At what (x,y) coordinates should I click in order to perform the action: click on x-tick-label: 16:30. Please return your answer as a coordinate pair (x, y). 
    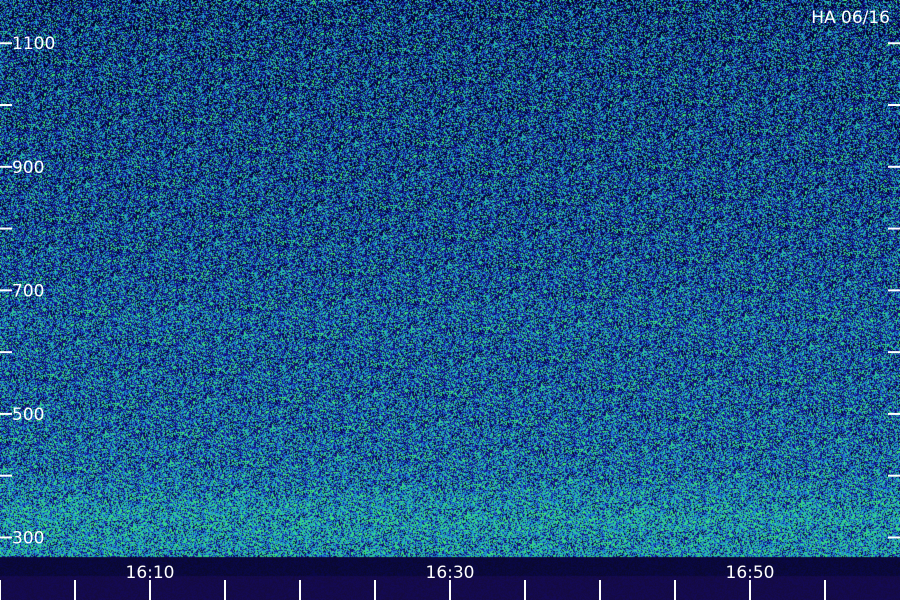
    Looking at the image, I should click on (450, 573).